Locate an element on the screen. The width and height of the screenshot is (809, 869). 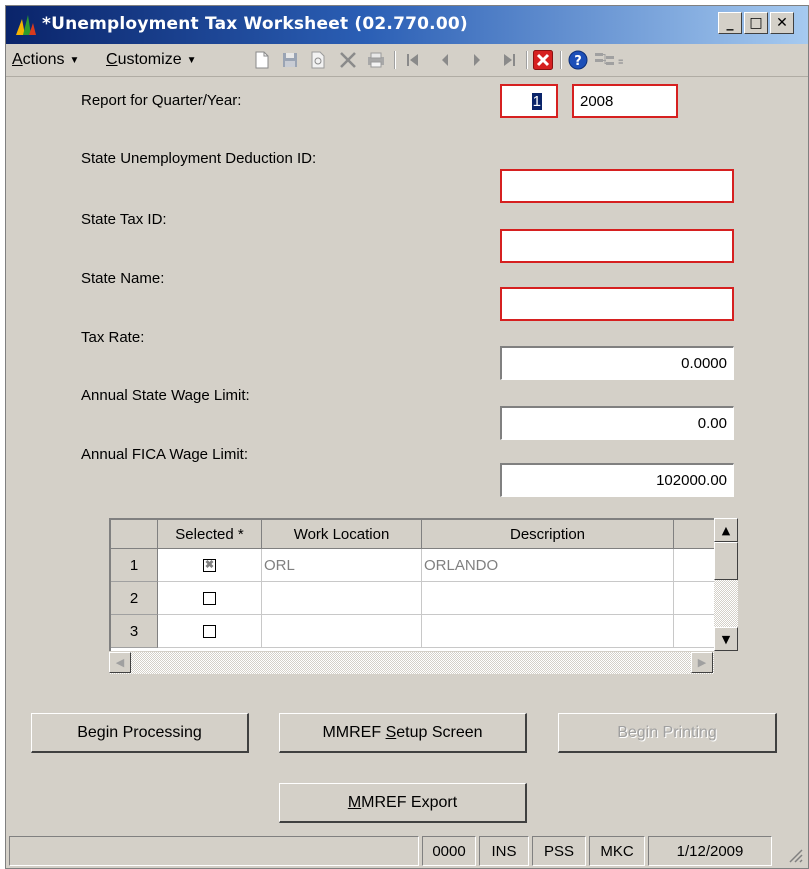
tree-icon is located at coordinates (620, 61).